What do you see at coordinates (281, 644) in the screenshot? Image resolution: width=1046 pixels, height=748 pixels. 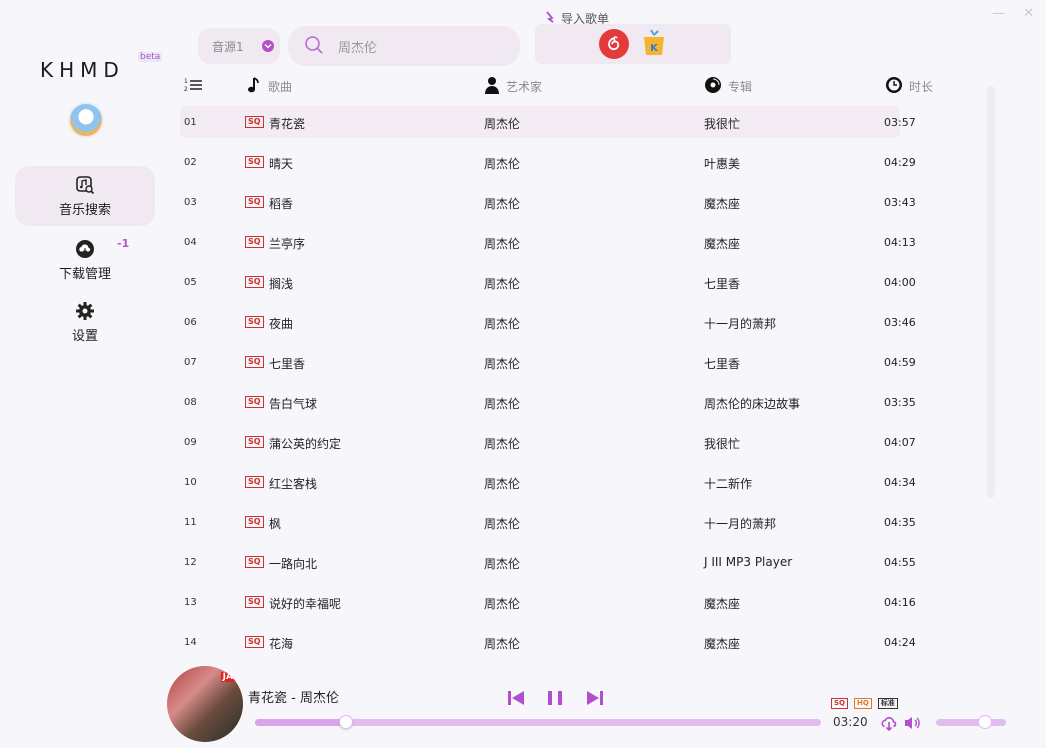 I see `song-title: 花海` at bounding box center [281, 644].